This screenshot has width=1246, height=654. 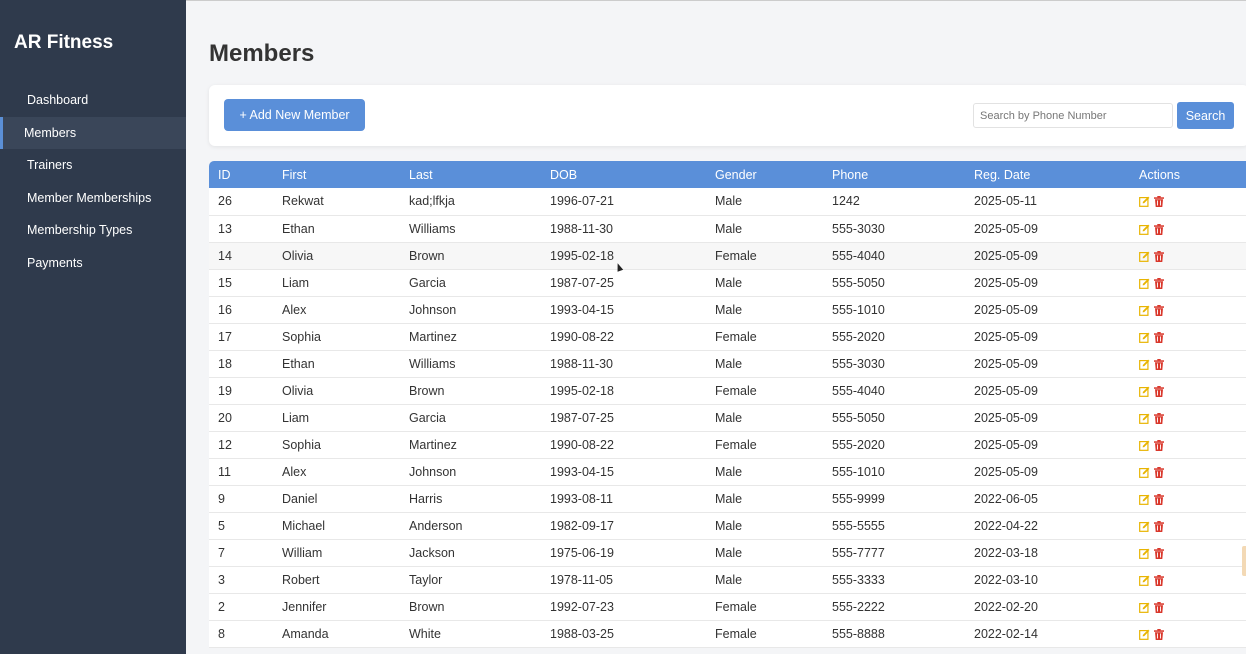 I want to click on search-input, so click(x=1073, y=115).